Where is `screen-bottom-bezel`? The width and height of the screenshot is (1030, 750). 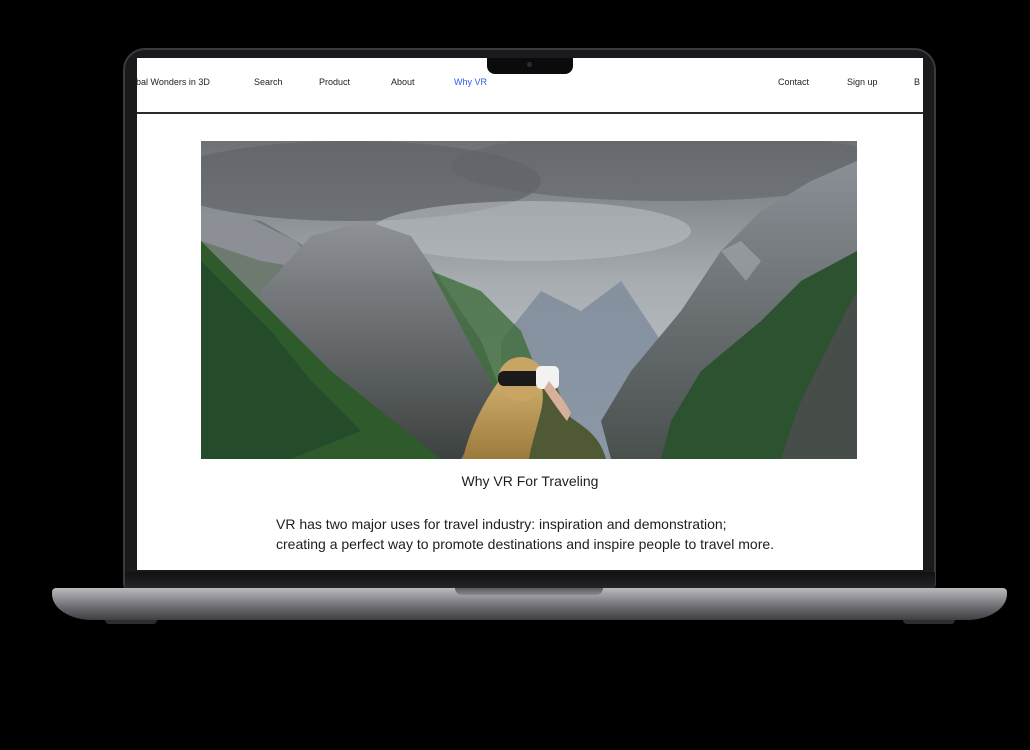 screen-bottom-bezel is located at coordinates (530, 580).